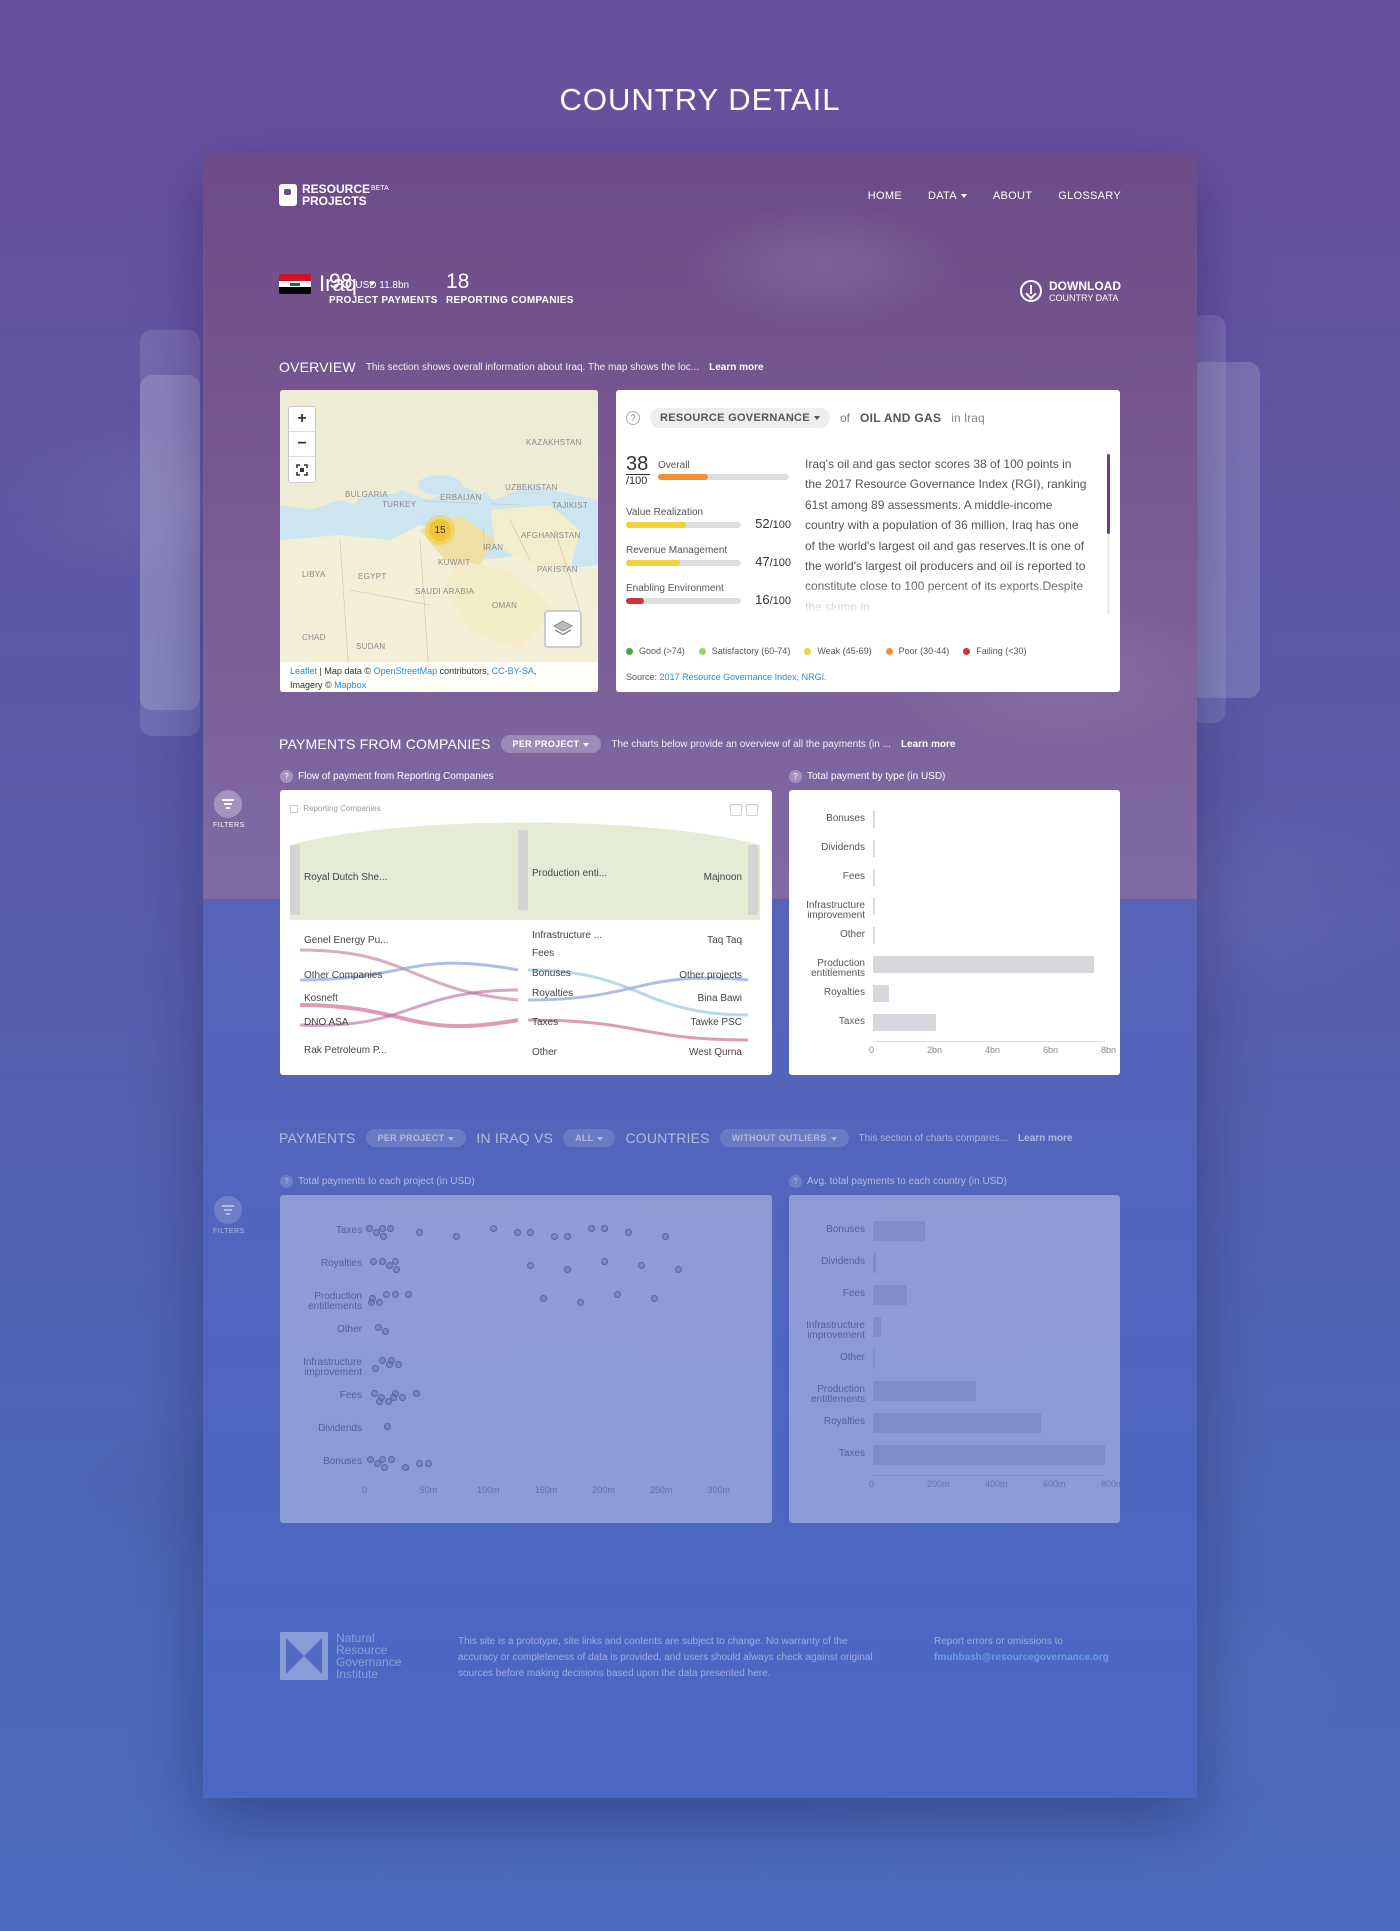 Image resolution: width=1400 pixels, height=1931 pixels. What do you see at coordinates (303, 671) in the screenshot?
I see `leaflet-link: Leaflet` at bounding box center [303, 671].